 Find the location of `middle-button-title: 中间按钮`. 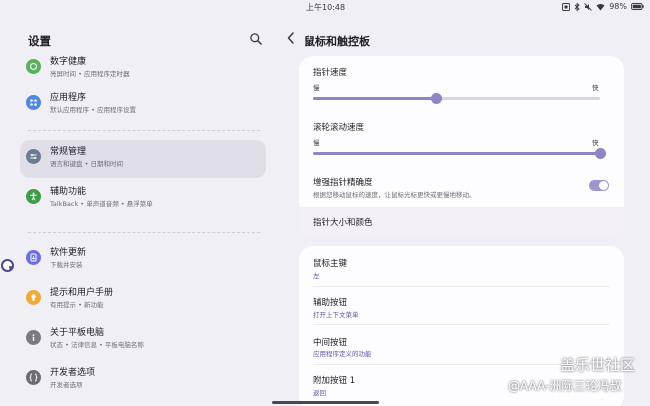

middle-button-title: 中间按钮 is located at coordinates (330, 342).